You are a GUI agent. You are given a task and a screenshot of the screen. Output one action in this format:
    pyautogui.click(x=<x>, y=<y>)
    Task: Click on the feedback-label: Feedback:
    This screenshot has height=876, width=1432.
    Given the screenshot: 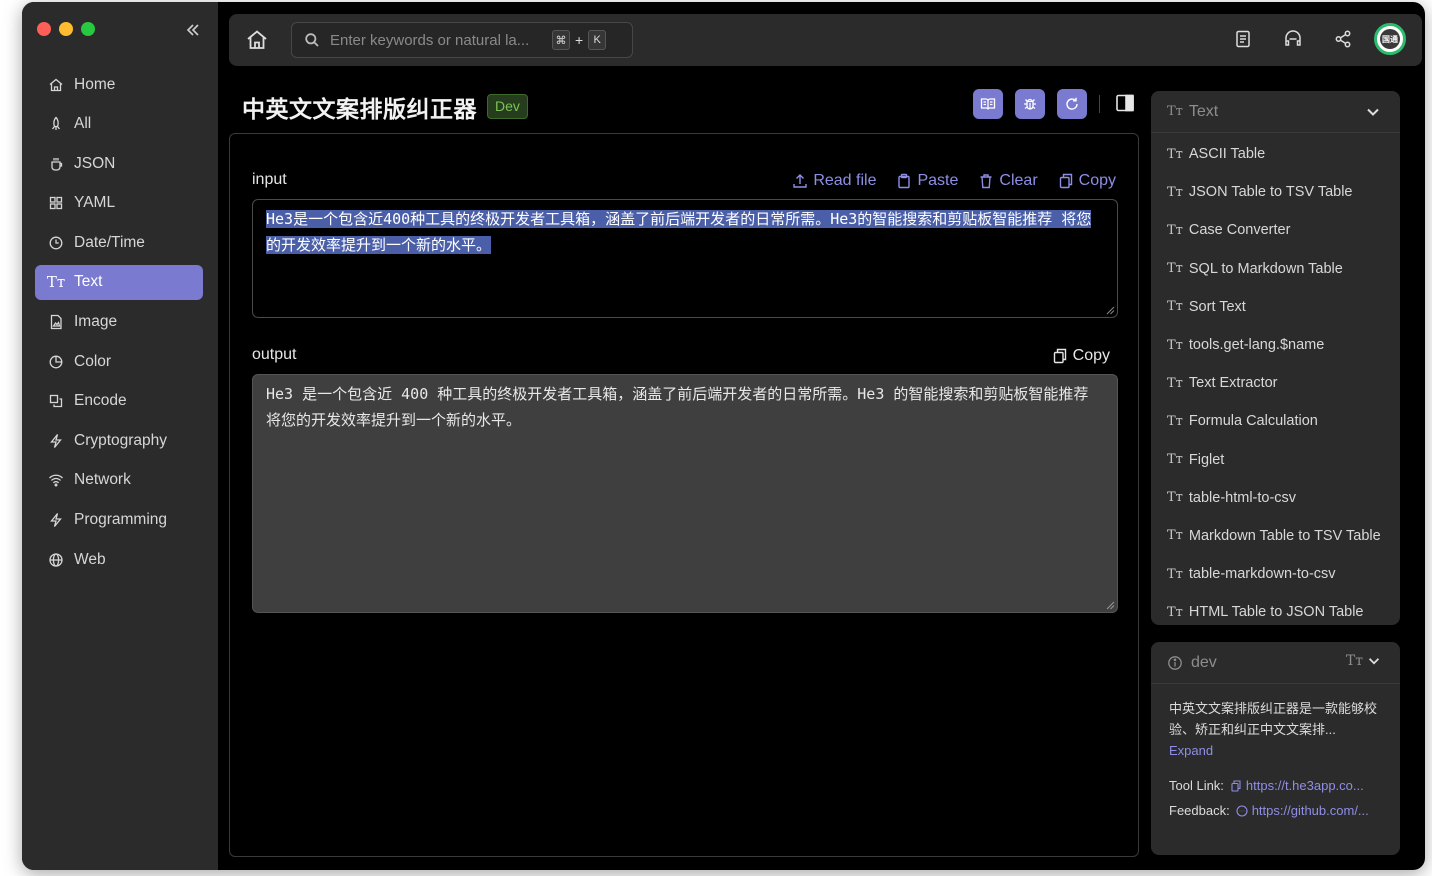 What is the action you would take?
    pyautogui.click(x=1199, y=810)
    